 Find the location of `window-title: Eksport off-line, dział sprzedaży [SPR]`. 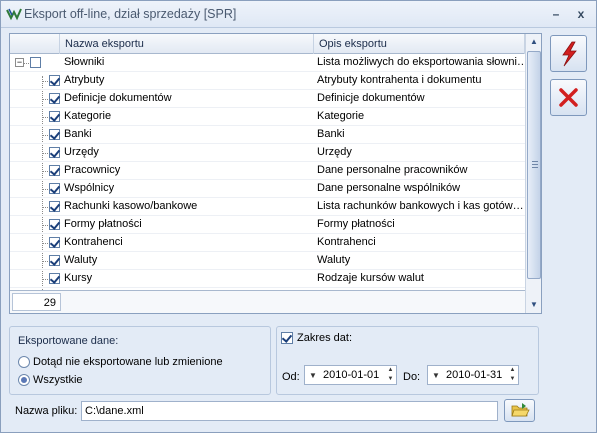

window-title: Eksport off-line, dział sprzedaży [SPR] is located at coordinates (130, 14).